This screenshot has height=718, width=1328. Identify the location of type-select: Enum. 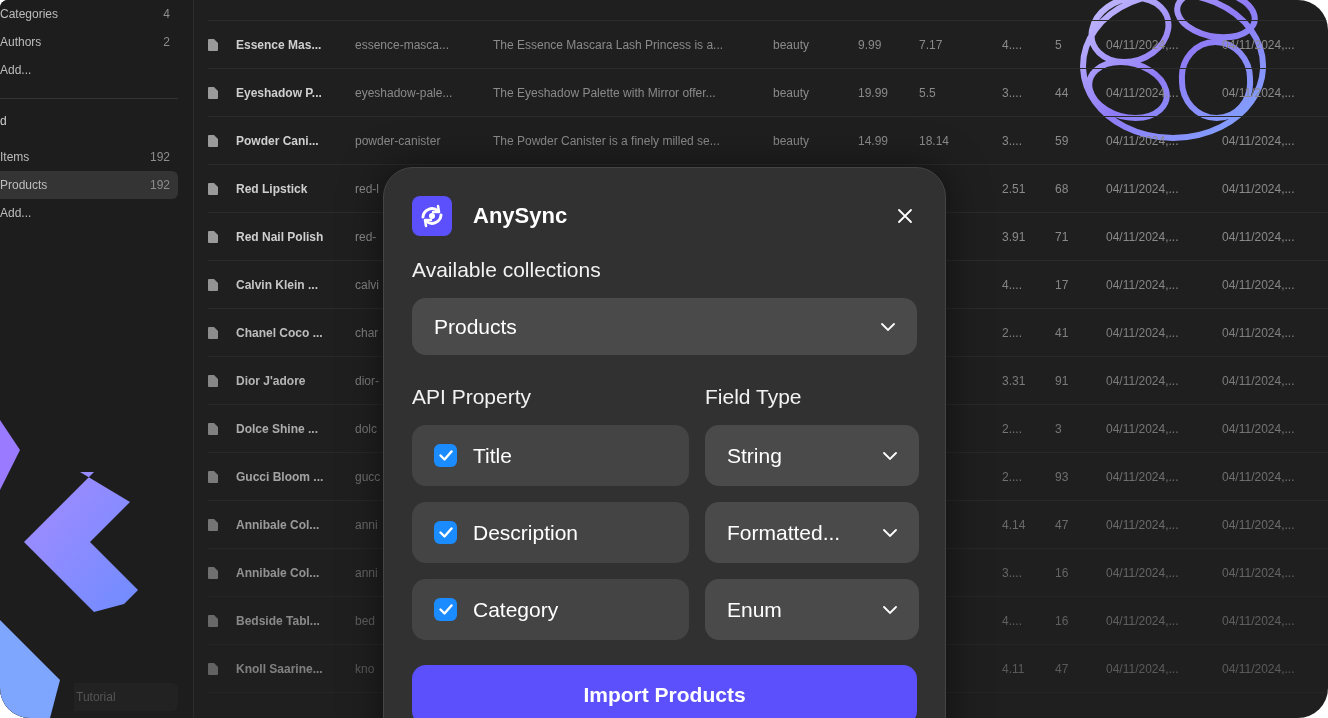
(812, 609).